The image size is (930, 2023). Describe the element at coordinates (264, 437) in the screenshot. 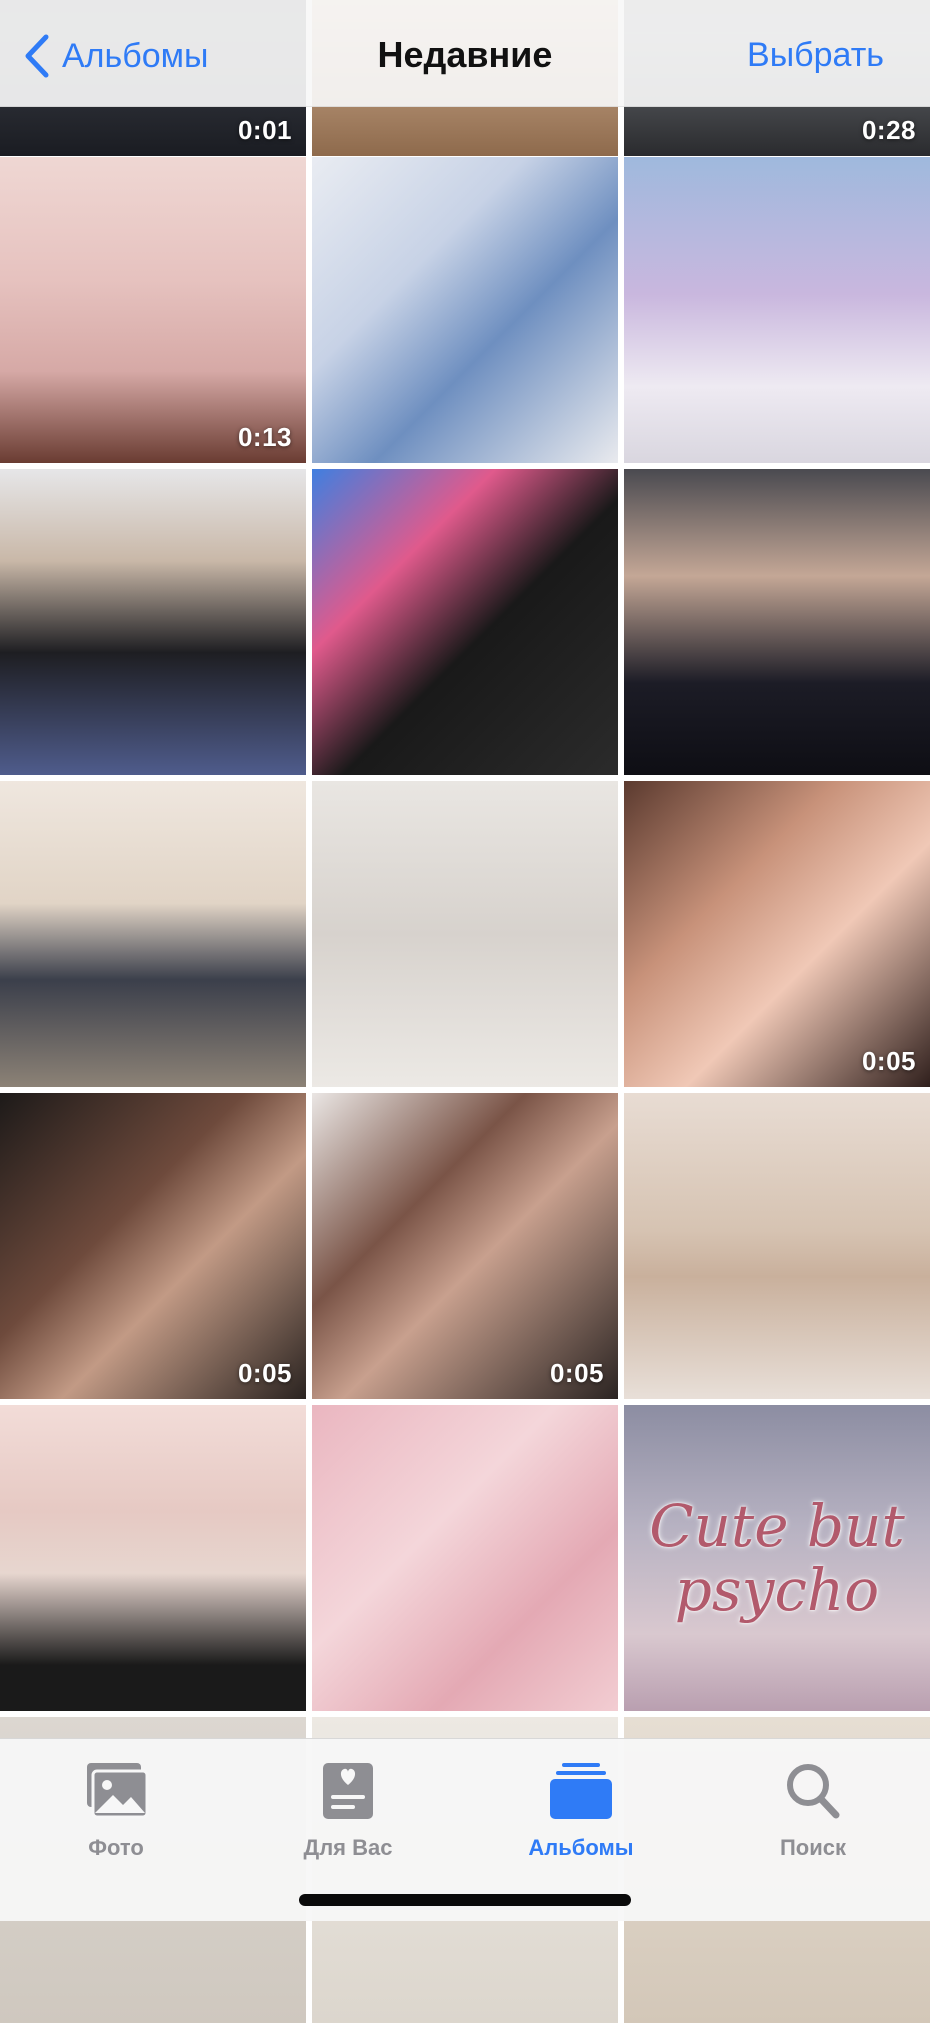

I see `video-duration: 0:13` at that location.